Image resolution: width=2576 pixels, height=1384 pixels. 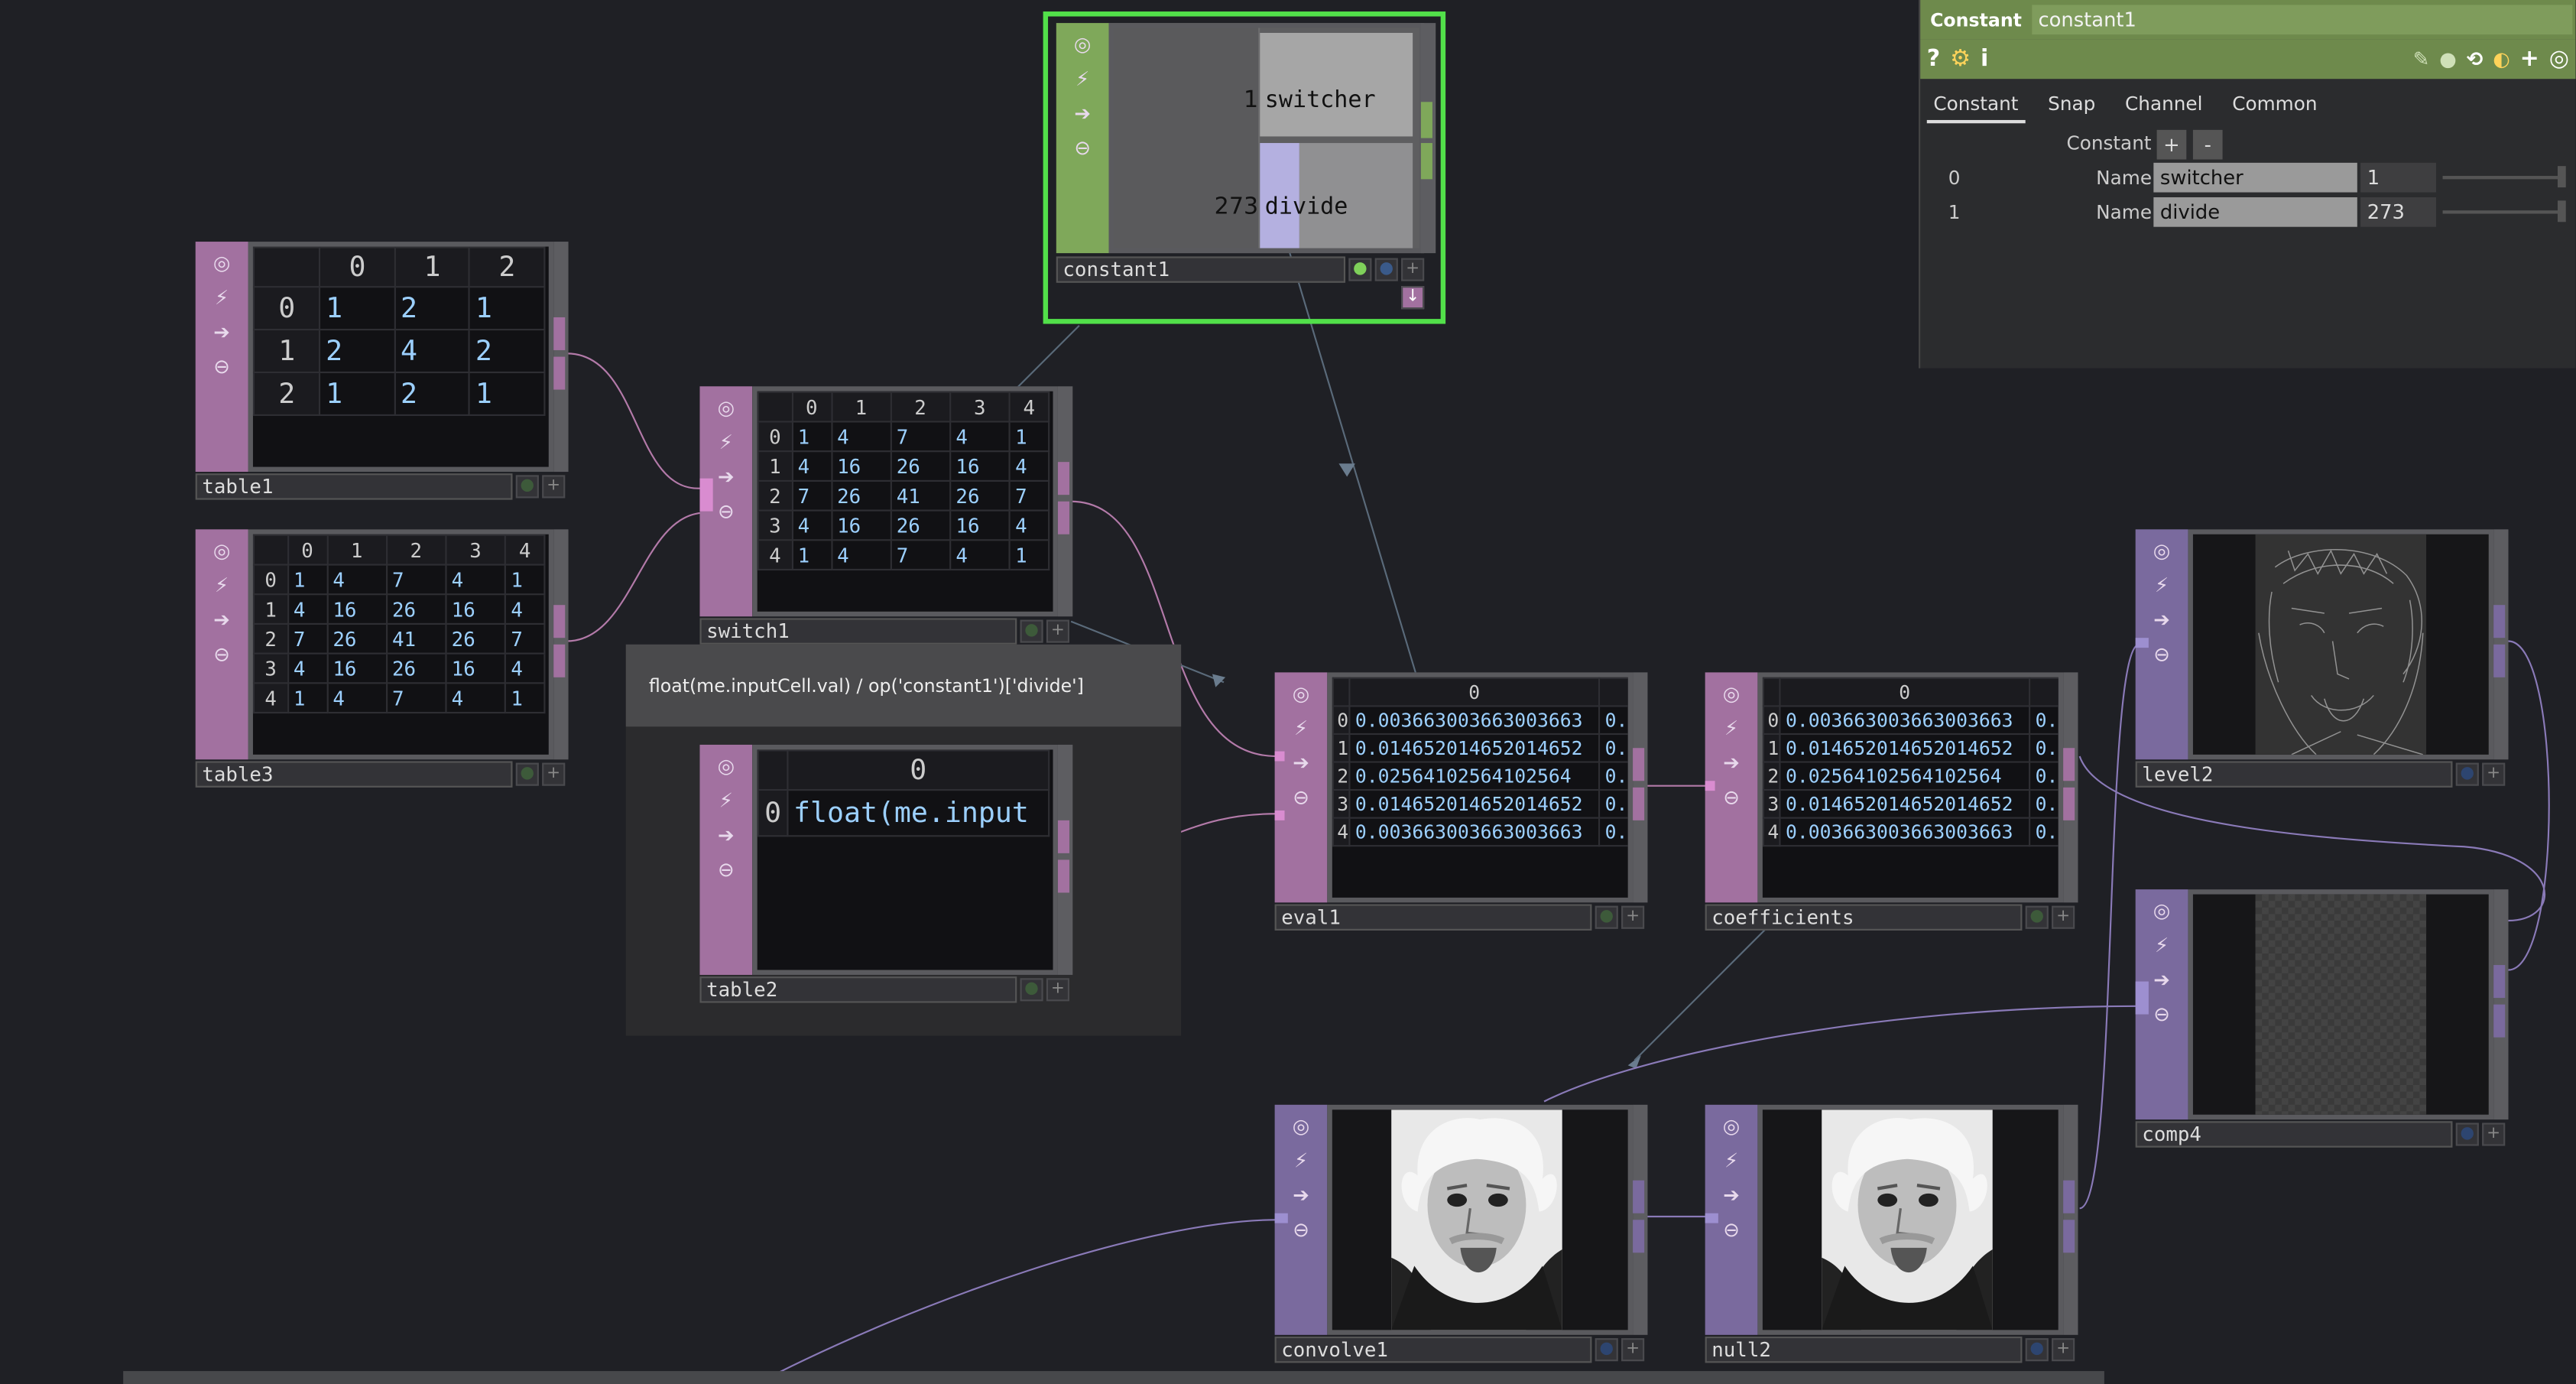 What do you see at coordinates (2207, 144) in the screenshot?
I see `remove-constant-button: -` at bounding box center [2207, 144].